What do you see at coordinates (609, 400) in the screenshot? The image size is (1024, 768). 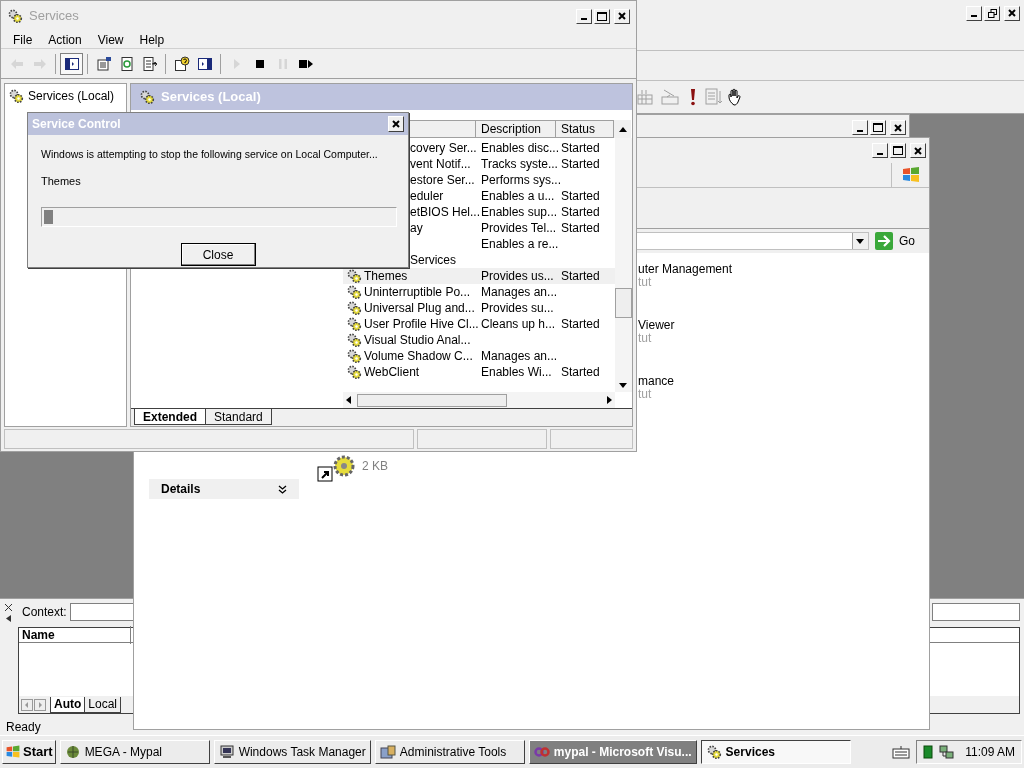 I see `scroll-right-icon` at bounding box center [609, 400].